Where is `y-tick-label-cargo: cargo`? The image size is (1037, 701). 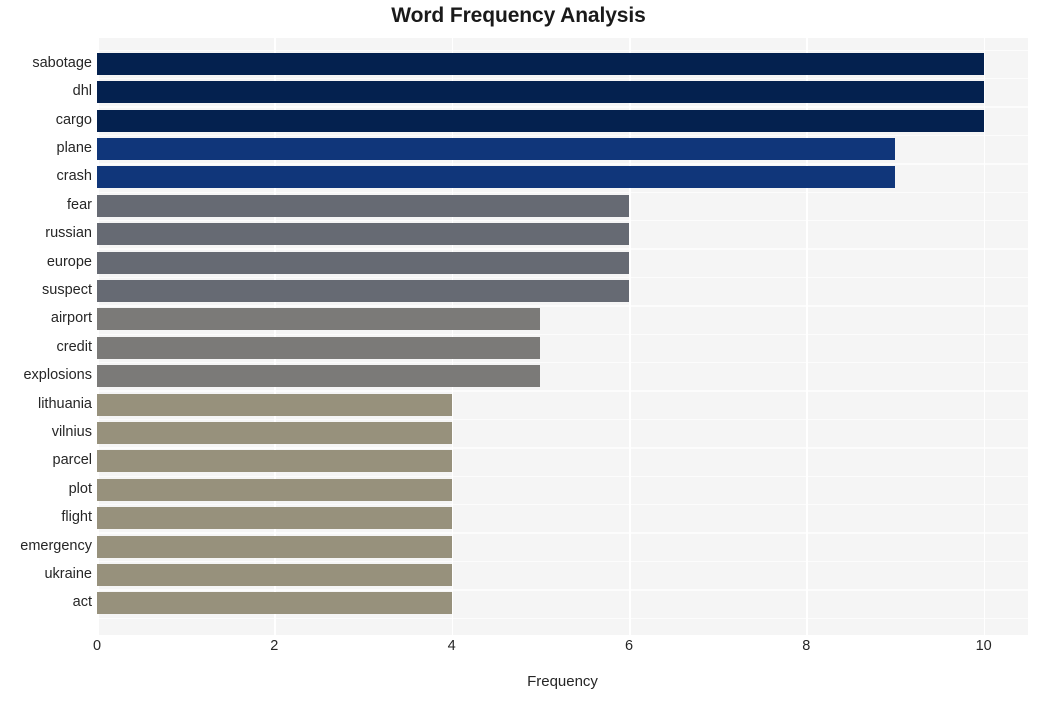 y-tick-label-cargo: cargo is located at coordinates (73, 119).